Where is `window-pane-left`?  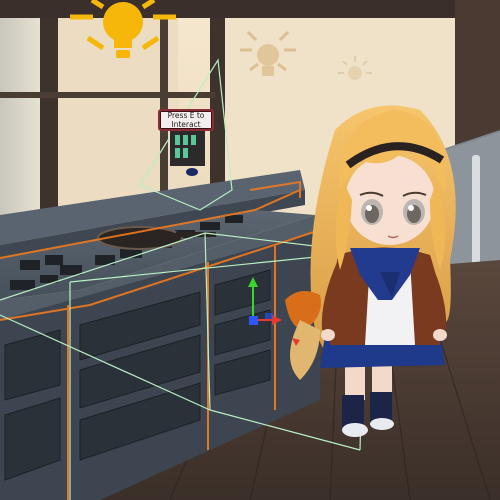 window-pane-left is located at coordinates (20, 125).